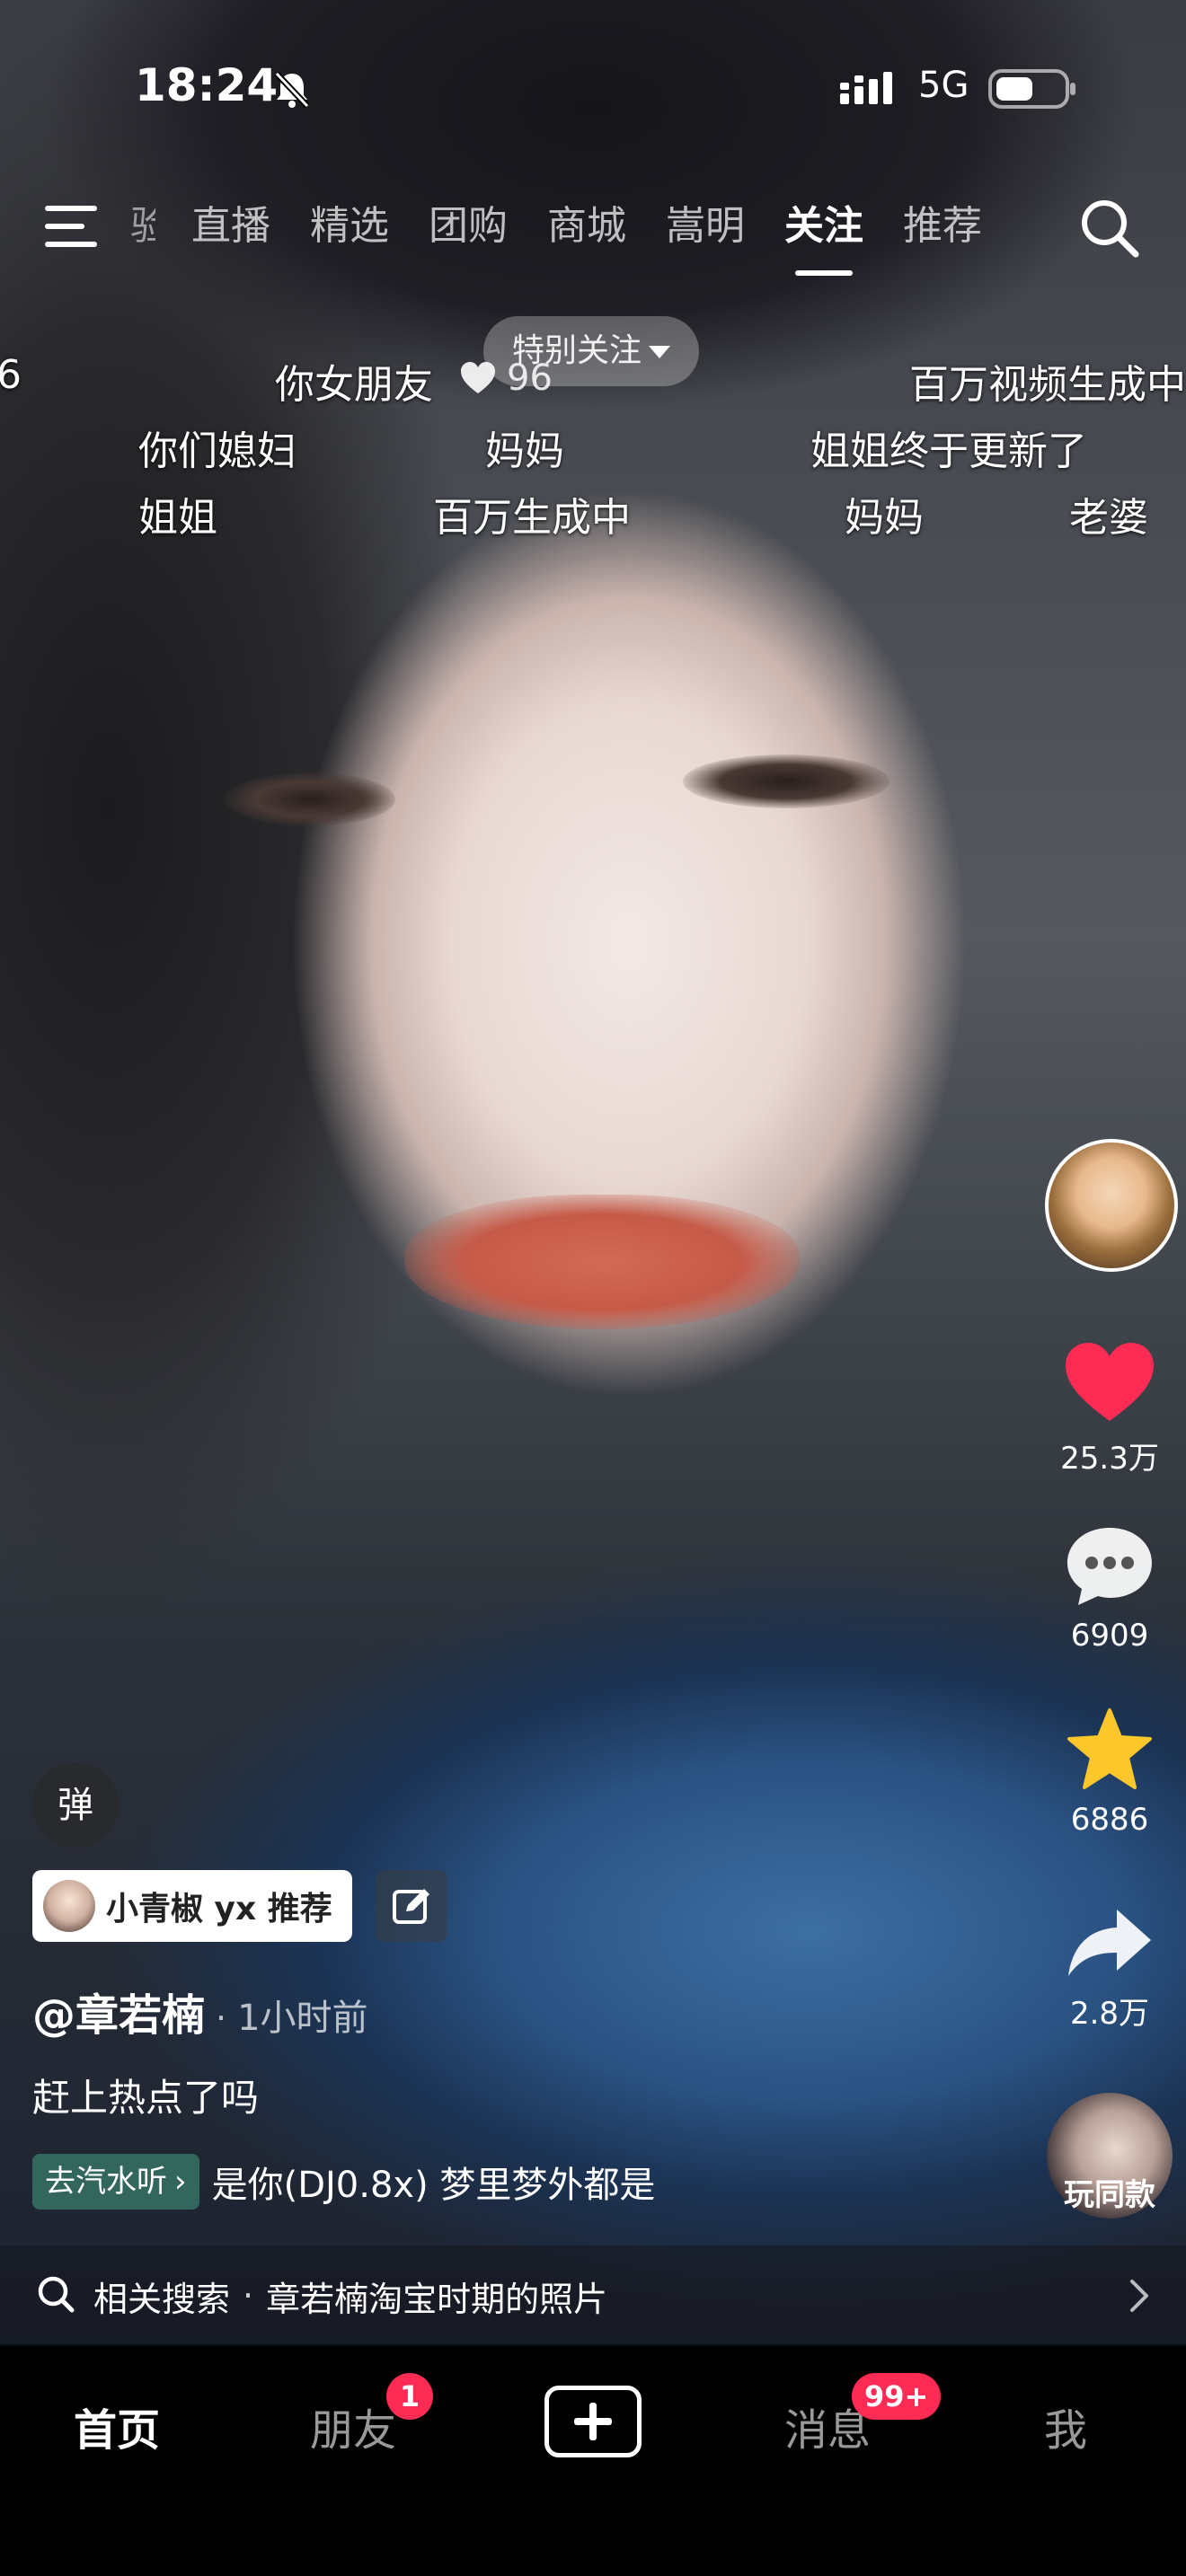  I want to click on danmaku-like: 96, so click(505, 378).